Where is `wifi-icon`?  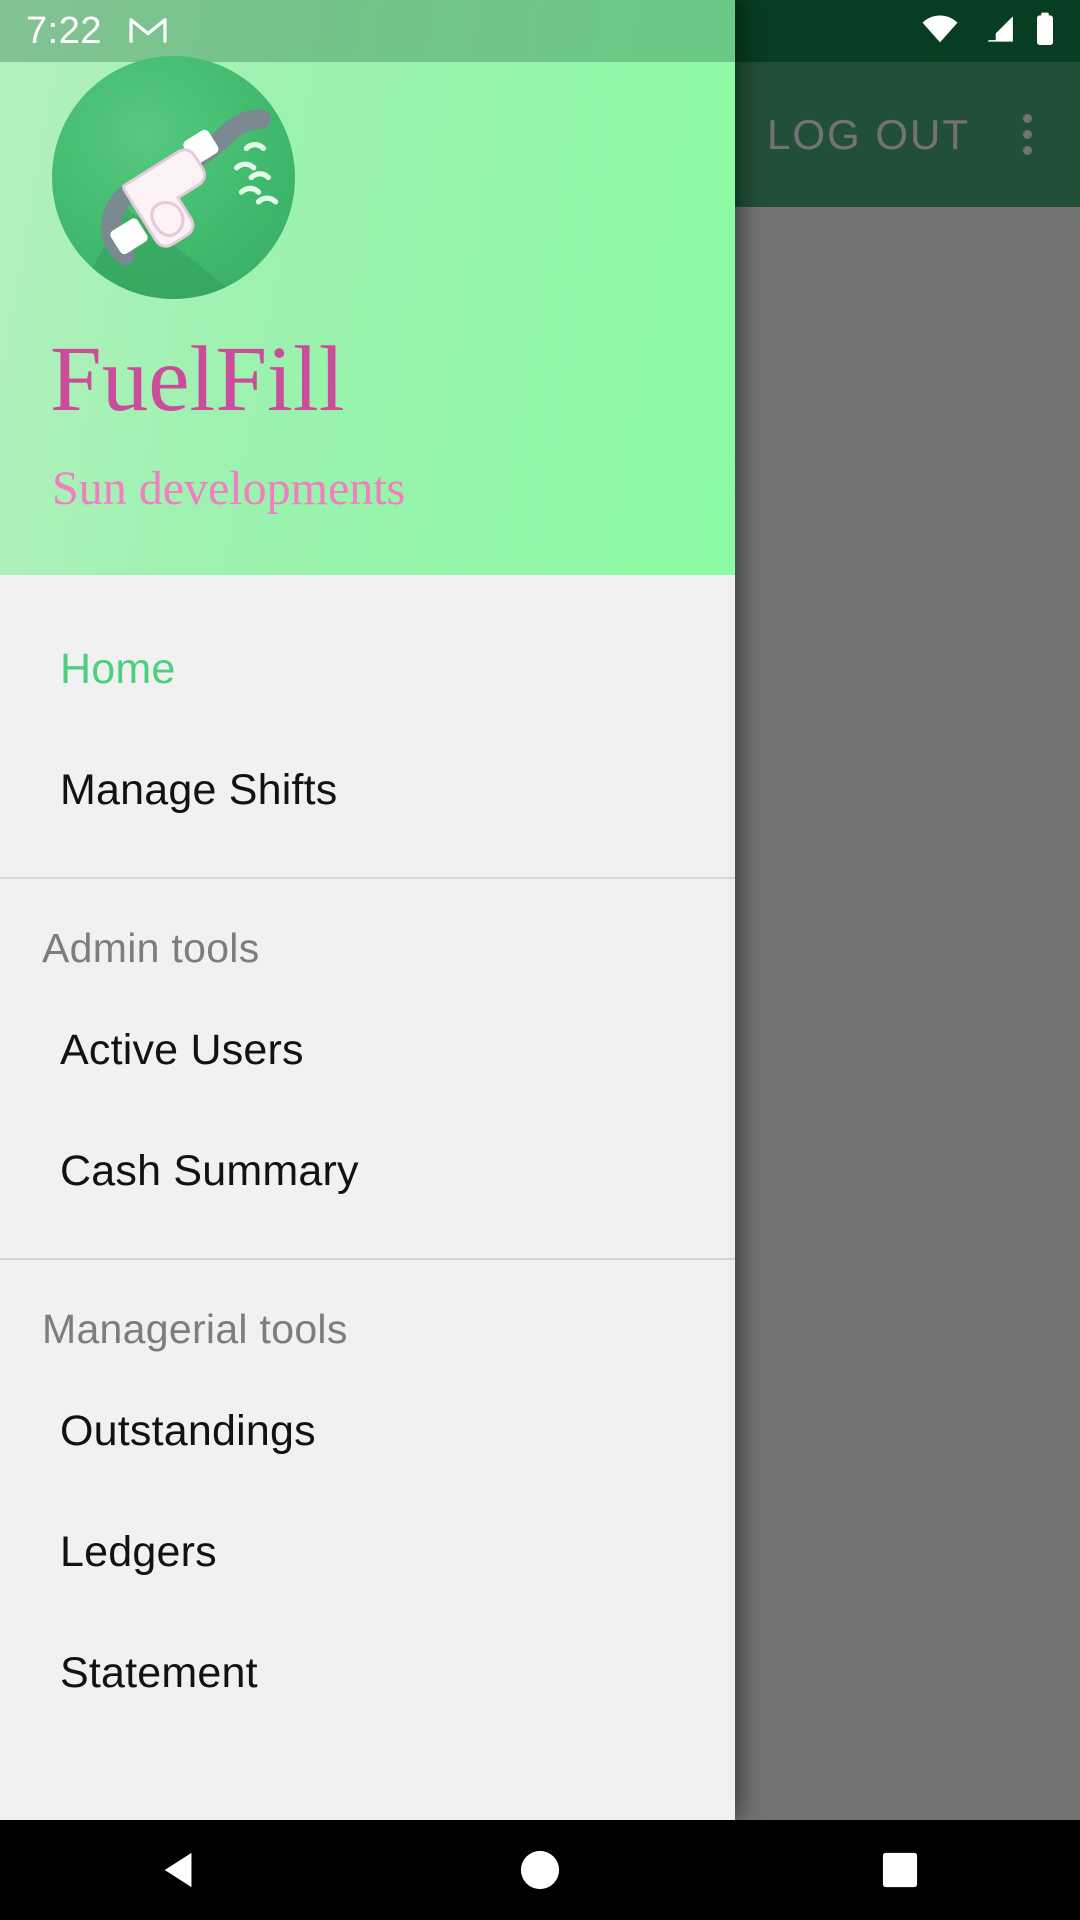
wifi-icon is located at coordinates (940, 31).